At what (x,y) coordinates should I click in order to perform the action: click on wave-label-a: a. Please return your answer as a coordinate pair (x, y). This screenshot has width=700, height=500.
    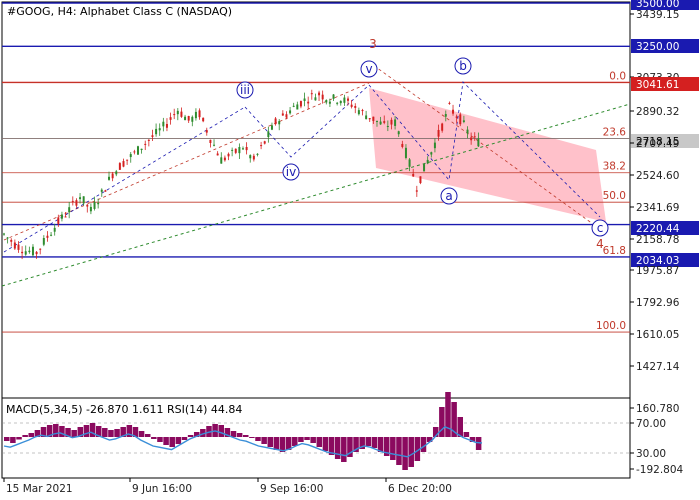
    Looking at the image, I should click on (448, 196).